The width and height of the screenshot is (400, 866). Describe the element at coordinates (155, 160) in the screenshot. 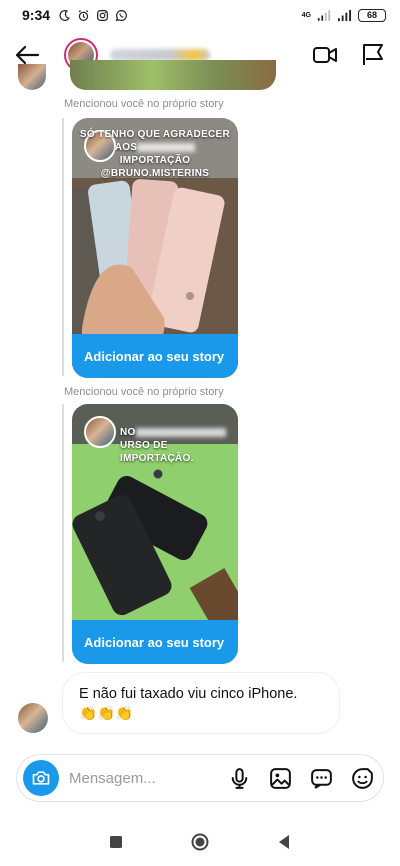

I see `story-caption-line: IMPORTAÇÃO` at that location.